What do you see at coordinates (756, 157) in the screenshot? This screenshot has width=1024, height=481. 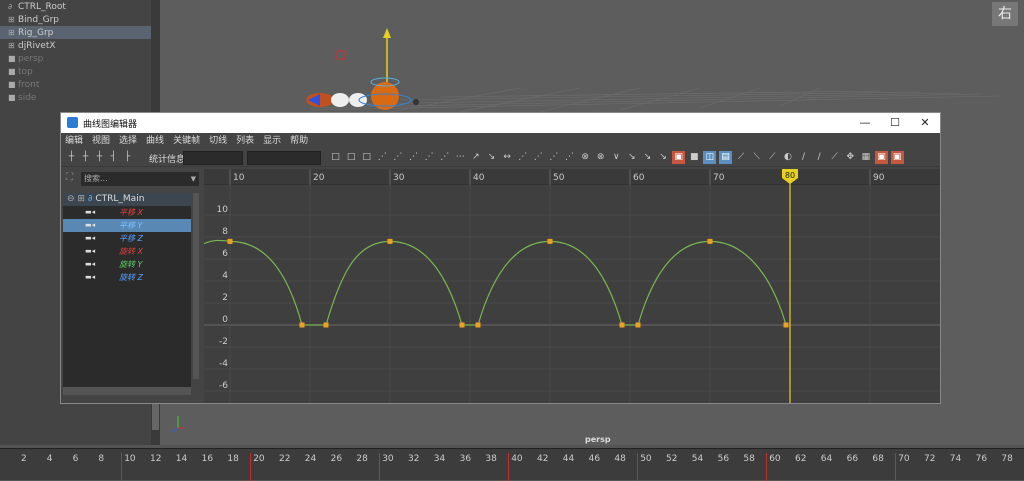 I see `tool-icon: ⟍` at bounding box center [756, 157].